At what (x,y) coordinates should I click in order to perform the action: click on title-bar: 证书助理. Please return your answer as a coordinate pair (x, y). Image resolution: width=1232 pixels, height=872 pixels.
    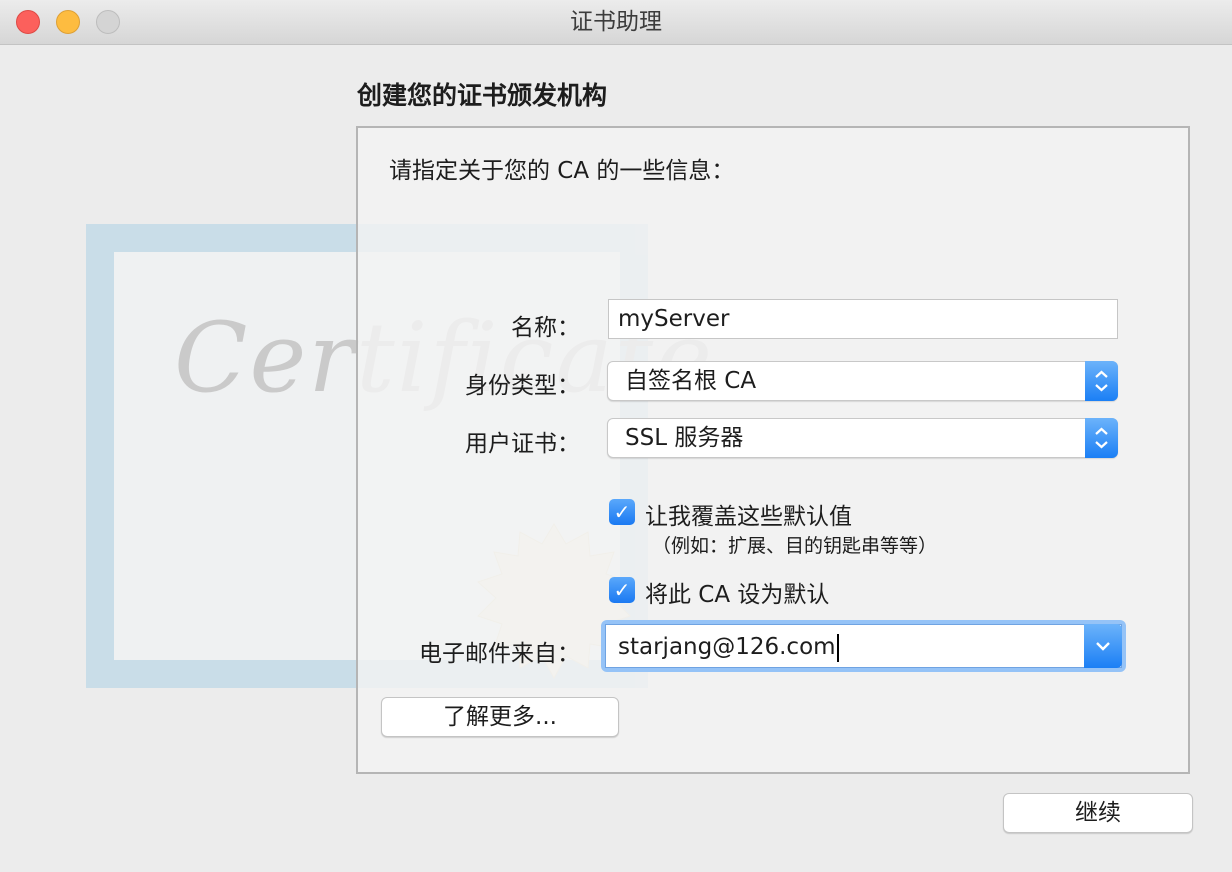
    Looking at the image, I should click on (616, 22).